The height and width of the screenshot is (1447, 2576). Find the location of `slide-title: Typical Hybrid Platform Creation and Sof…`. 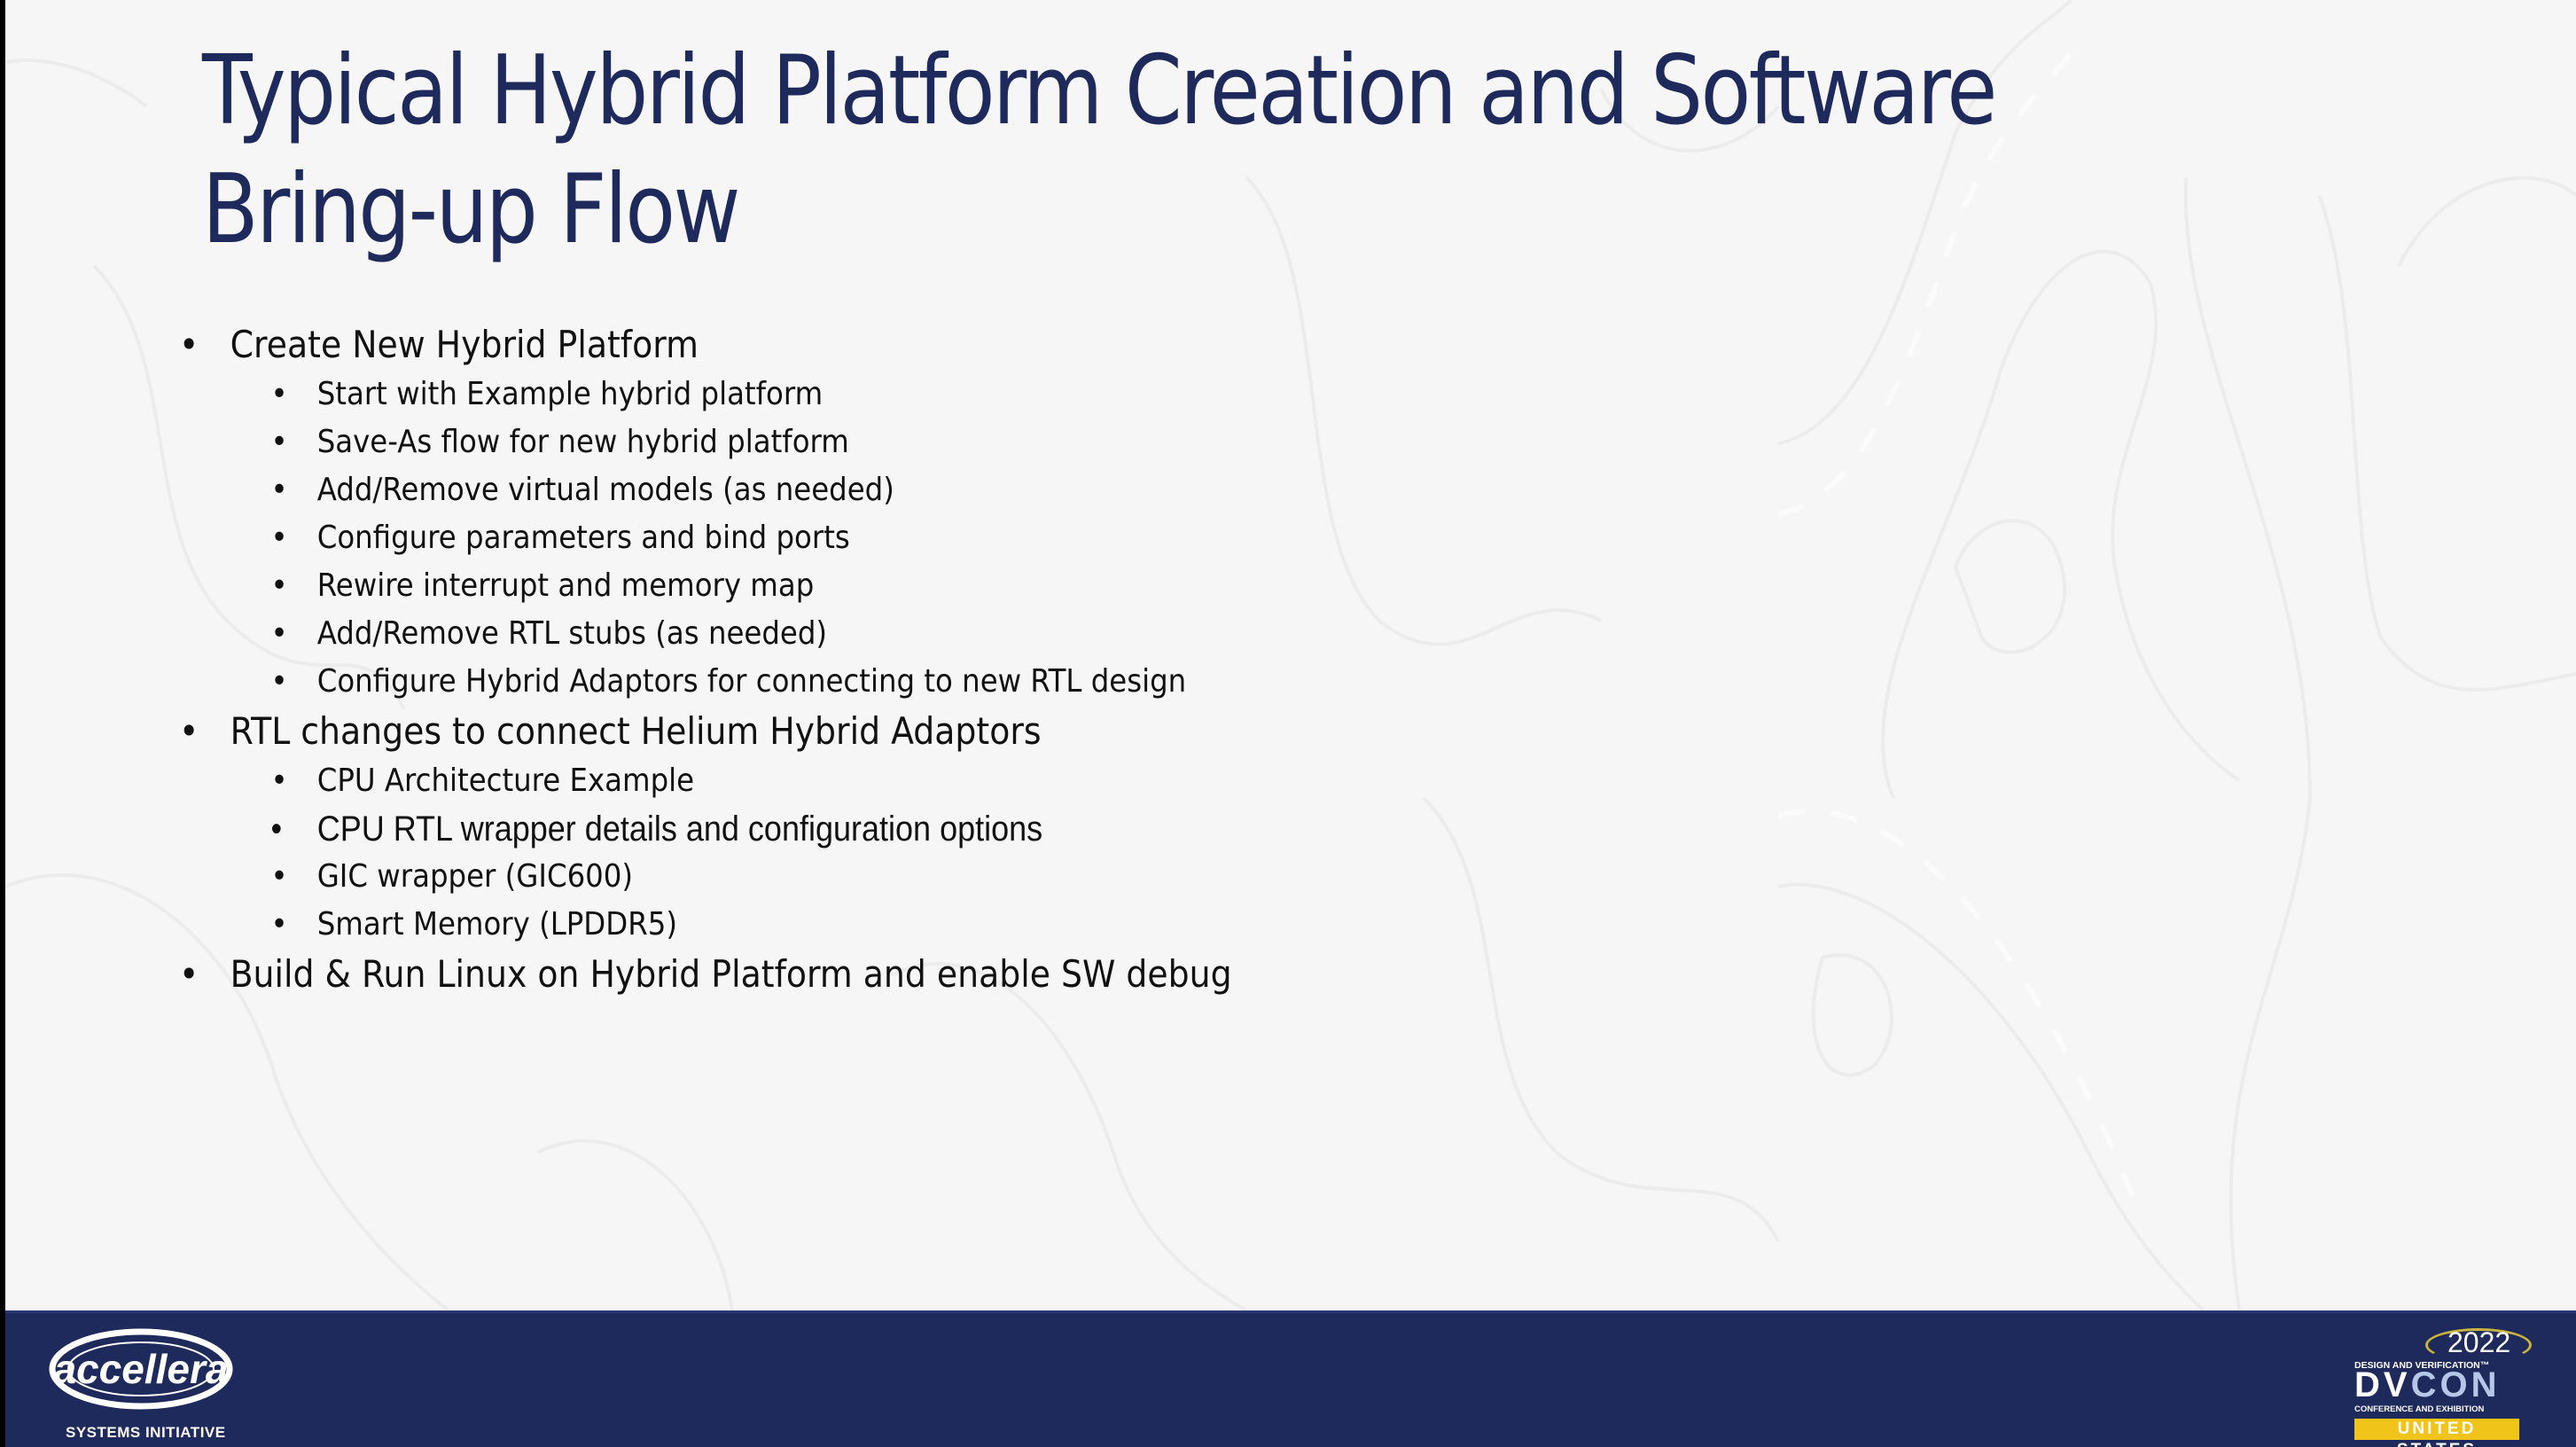

slide-title: Typical Hybrid Platform Creation and Sof… is located at coordinates (1155, 151).